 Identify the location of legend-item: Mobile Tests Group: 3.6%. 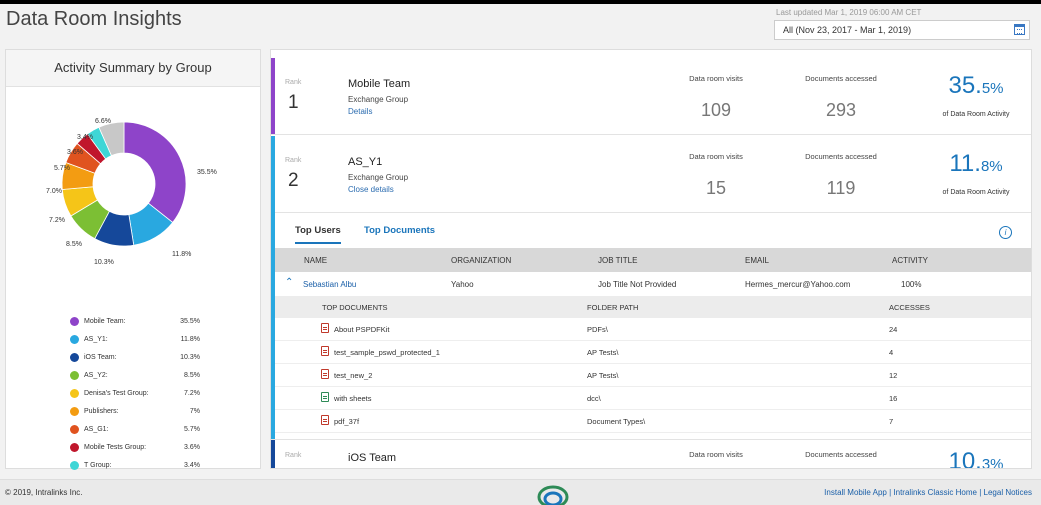
(135, 452).